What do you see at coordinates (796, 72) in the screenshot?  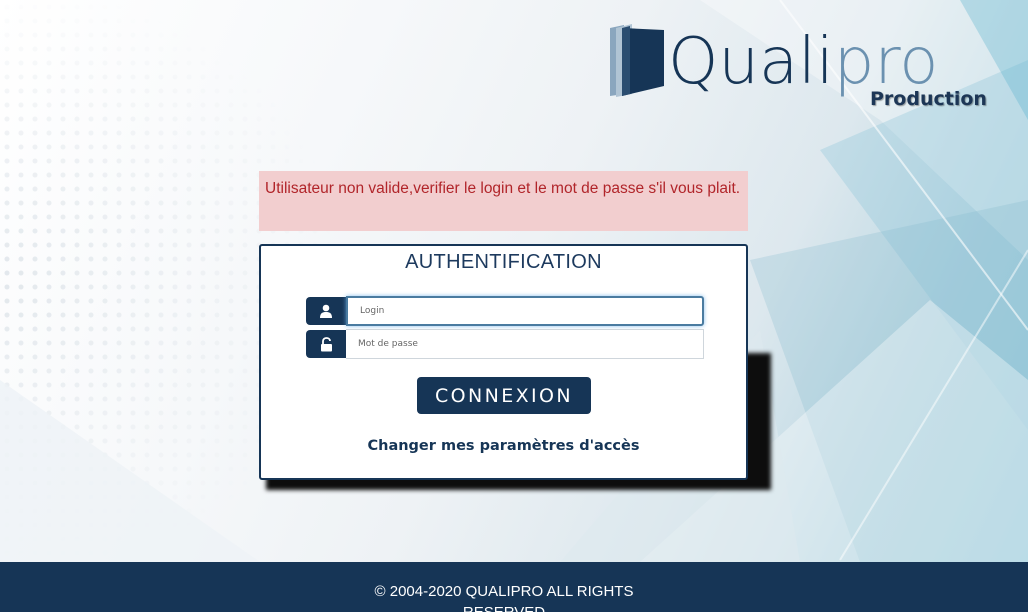 I see `qualipro-logo: Qualipro Production` at bounding box center [796, 72].